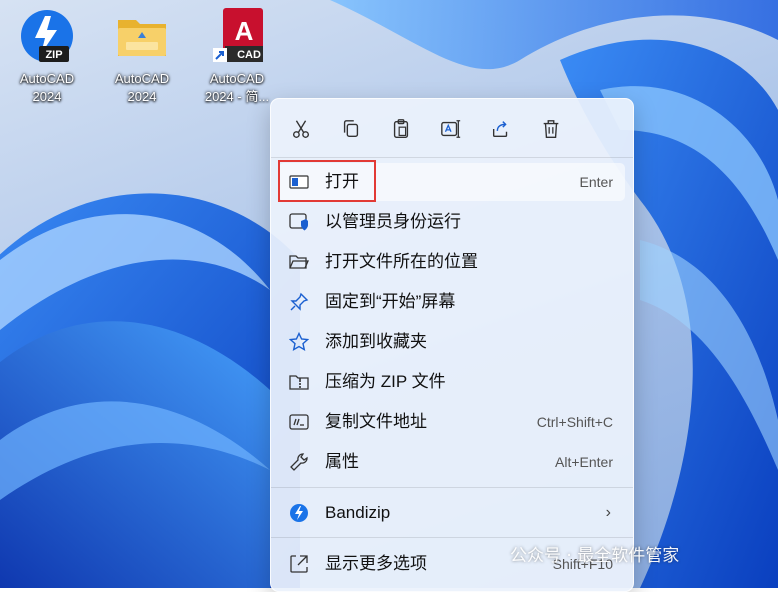  What do you see at coordinates (452, 302) in the screenshot?
I see `menu-item-pin-to-start: 固定到“开始”屏幕` at bounding box center [452, 302].